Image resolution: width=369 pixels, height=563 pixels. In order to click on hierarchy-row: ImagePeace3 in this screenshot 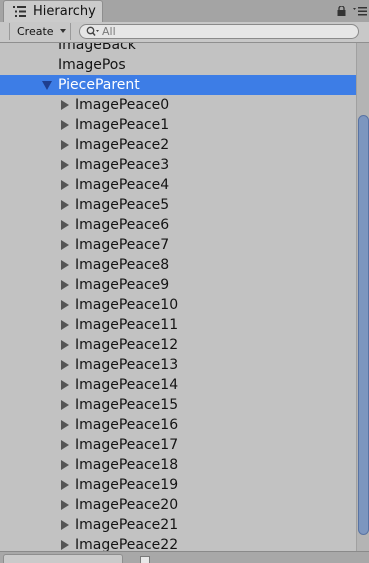, I will do `click(178, 165)`.